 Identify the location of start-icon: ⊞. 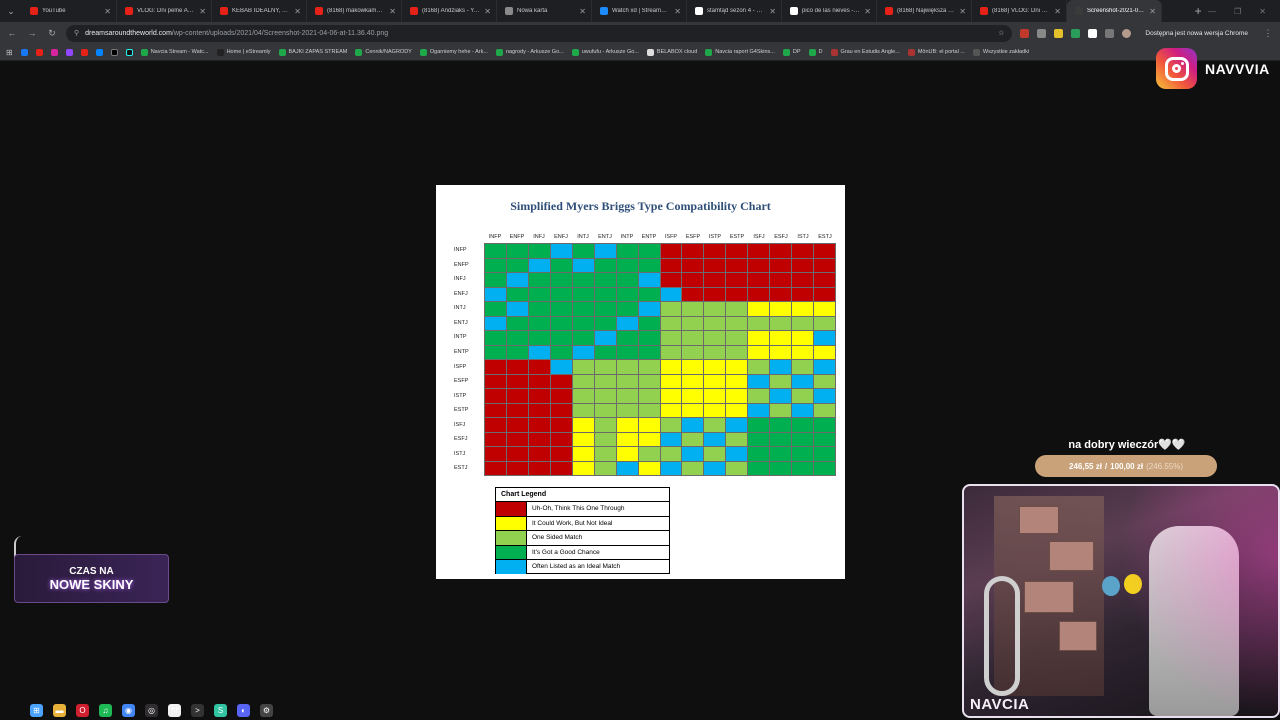
(36, 710).